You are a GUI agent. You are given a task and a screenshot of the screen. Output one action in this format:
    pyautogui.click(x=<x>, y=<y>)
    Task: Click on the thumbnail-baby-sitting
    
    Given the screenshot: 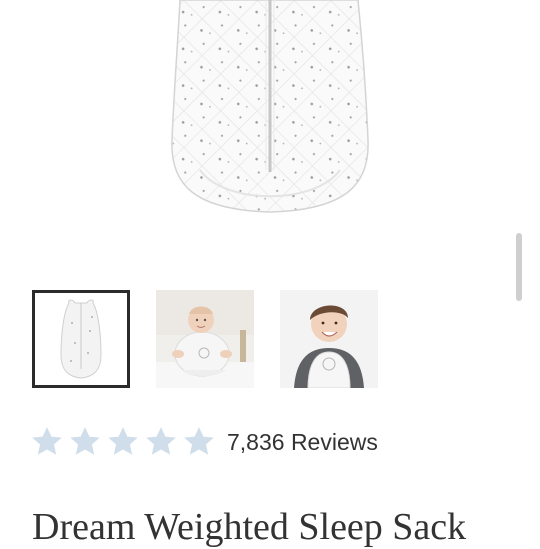 What is the action you would take?
    pyautogui.click(x=205, y=339)
    